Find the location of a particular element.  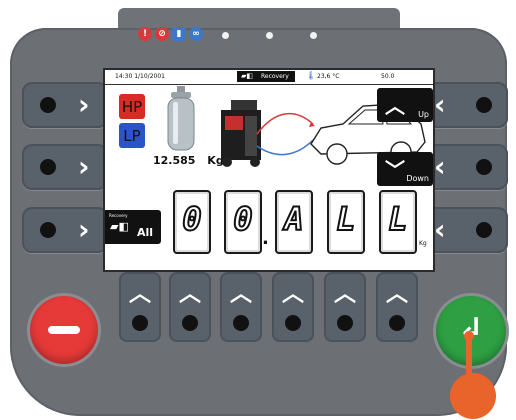

up-label: Up is located at coordinates (423, 114).